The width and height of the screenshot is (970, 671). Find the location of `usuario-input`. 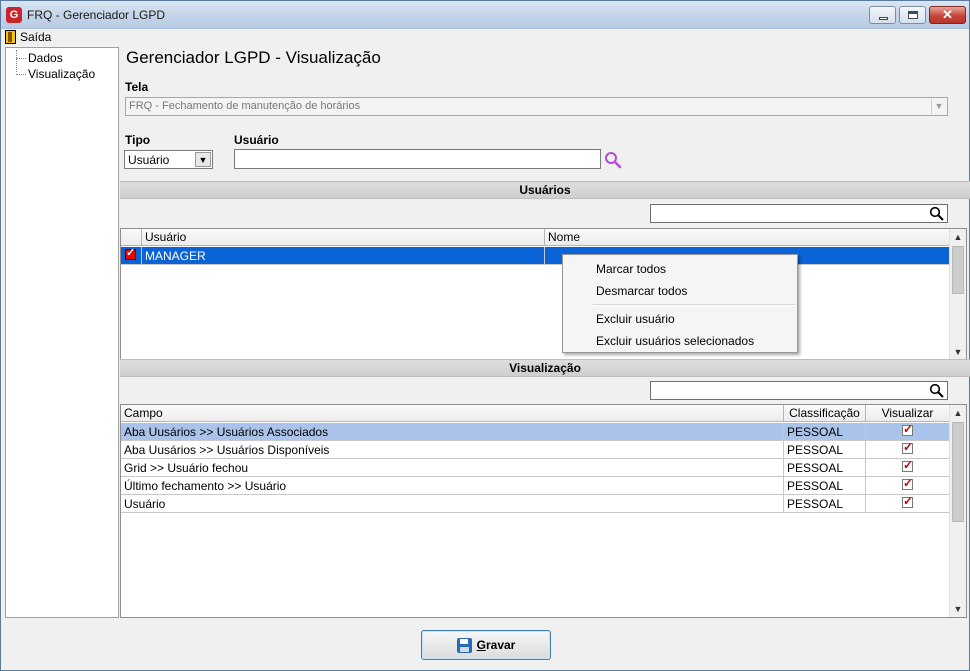

usuario-input is located at coordinates (417, 159).